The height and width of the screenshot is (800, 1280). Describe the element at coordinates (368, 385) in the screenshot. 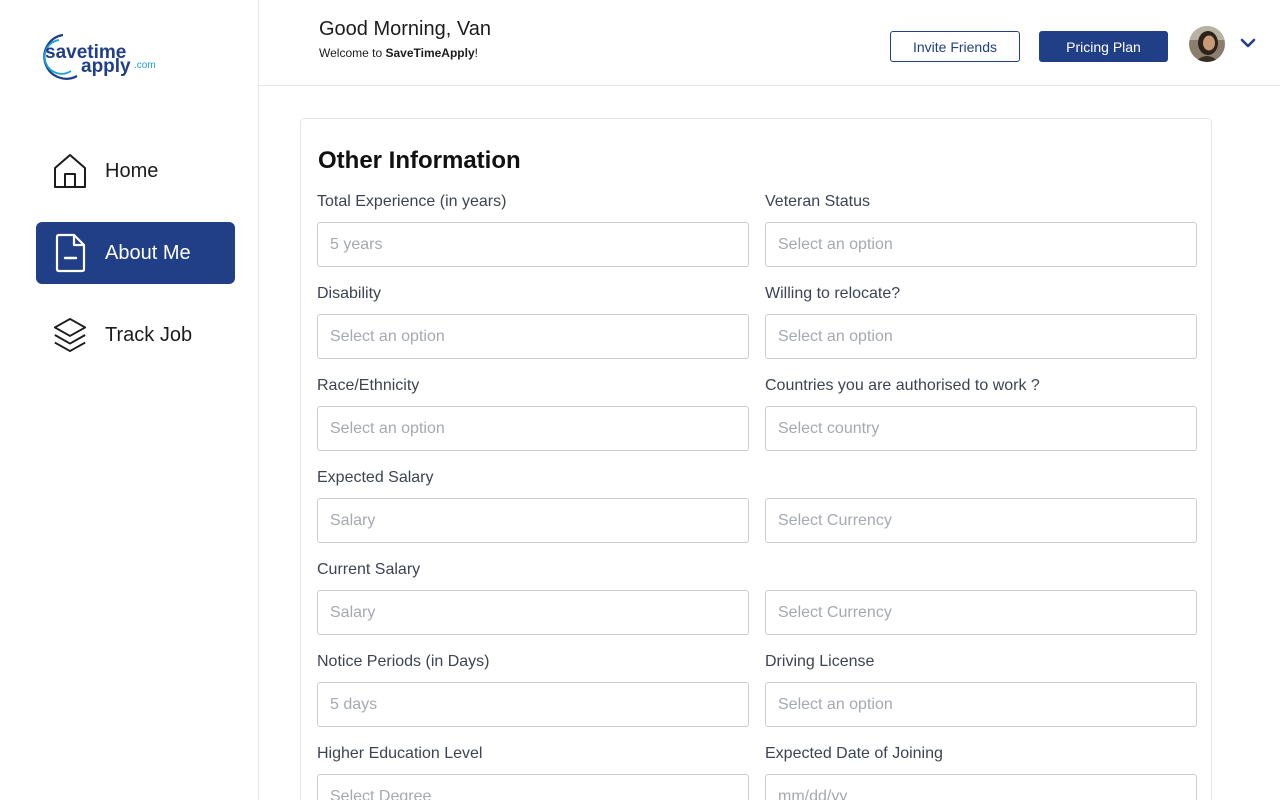

I see `race-ethnicity-label: Race/Ethnicity` at that location.